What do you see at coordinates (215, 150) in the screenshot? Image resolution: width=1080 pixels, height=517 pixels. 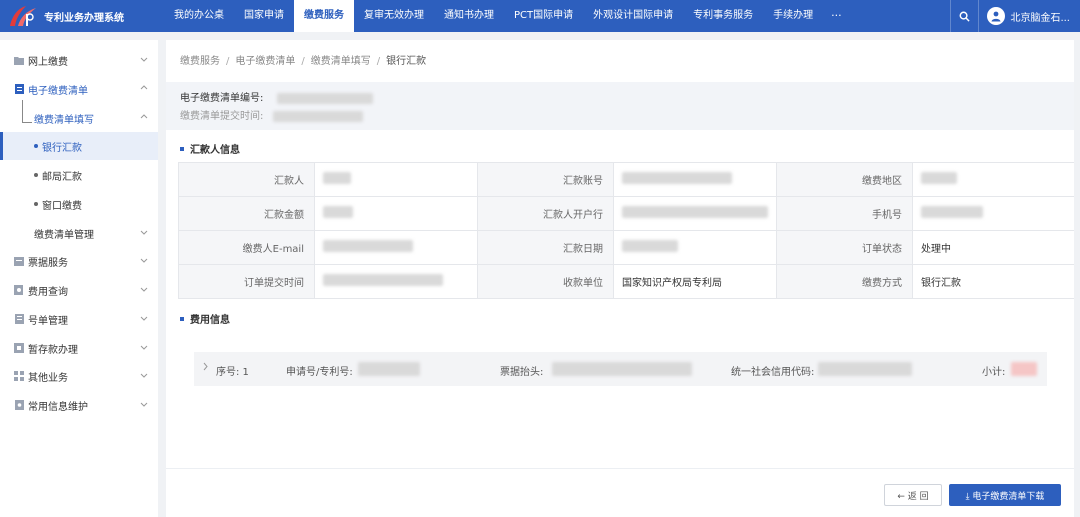 I see `section-title-text: 汇款人信息` at bounding box center [215, 150].